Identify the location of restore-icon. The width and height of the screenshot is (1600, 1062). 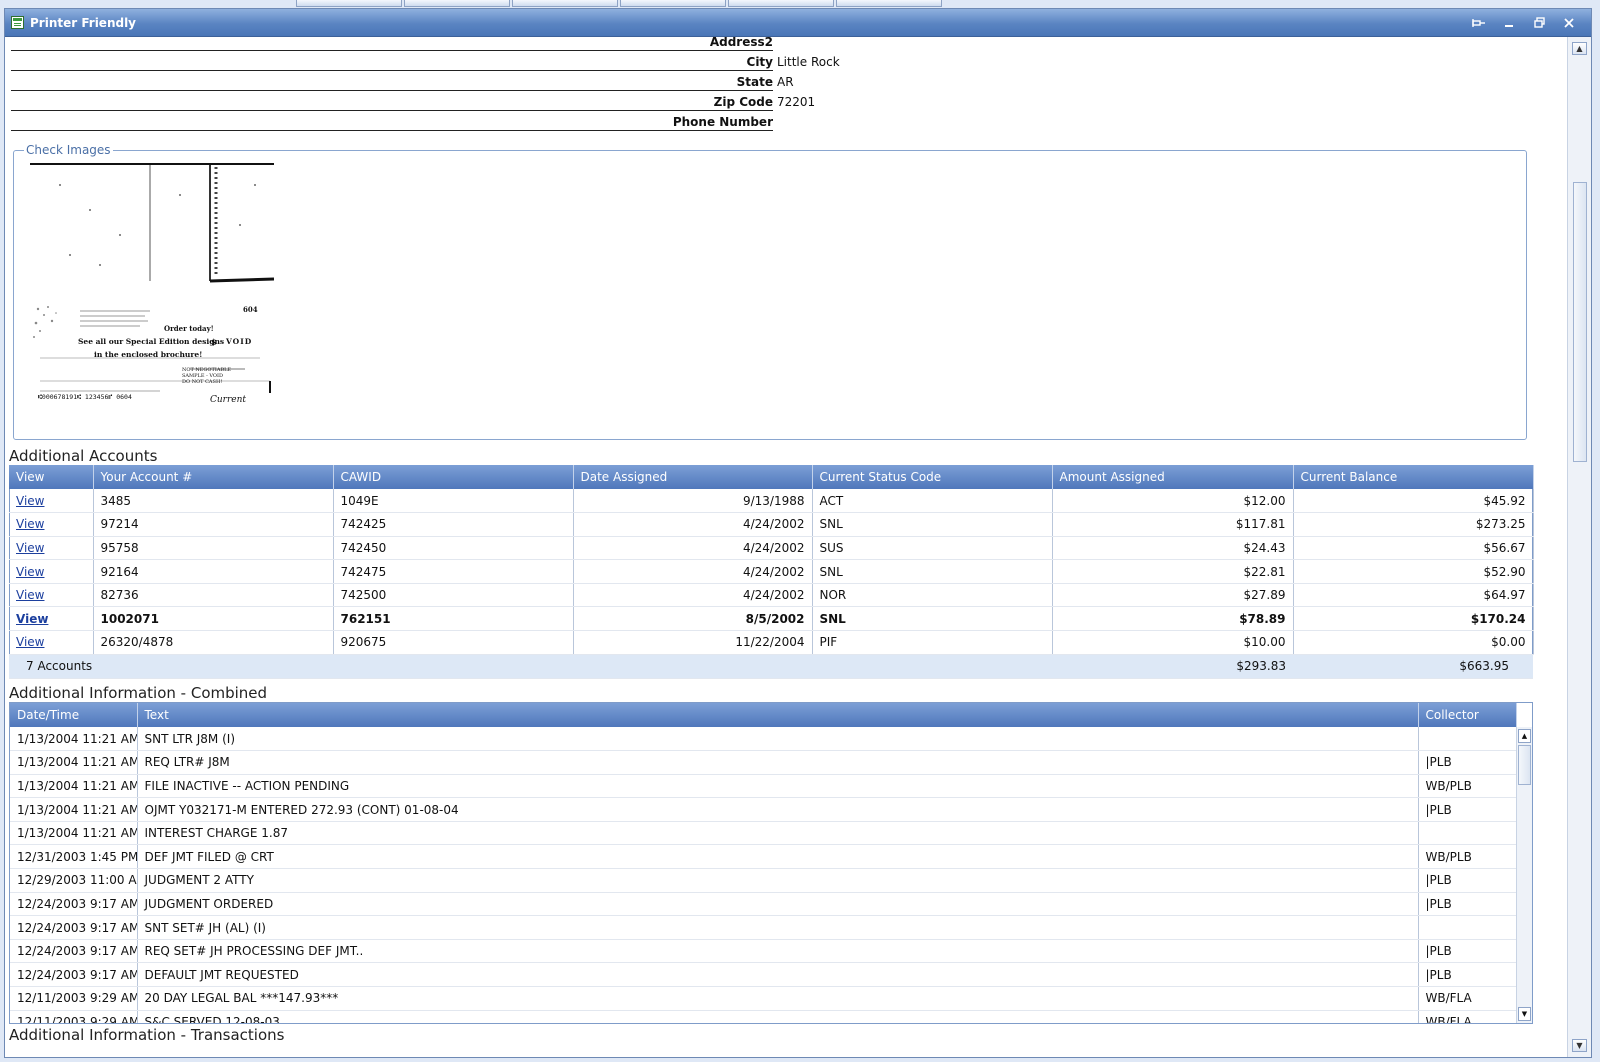
(1539, 23).